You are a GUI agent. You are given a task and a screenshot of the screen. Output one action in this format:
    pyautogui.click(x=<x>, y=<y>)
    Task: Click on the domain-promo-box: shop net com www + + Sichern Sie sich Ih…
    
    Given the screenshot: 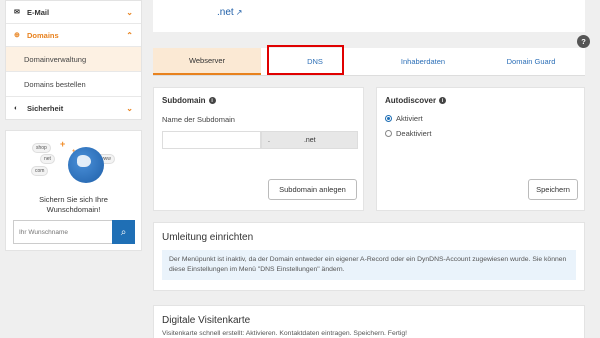 What is the action you would take?
    pyautogui.click(x=73, y=190)
    